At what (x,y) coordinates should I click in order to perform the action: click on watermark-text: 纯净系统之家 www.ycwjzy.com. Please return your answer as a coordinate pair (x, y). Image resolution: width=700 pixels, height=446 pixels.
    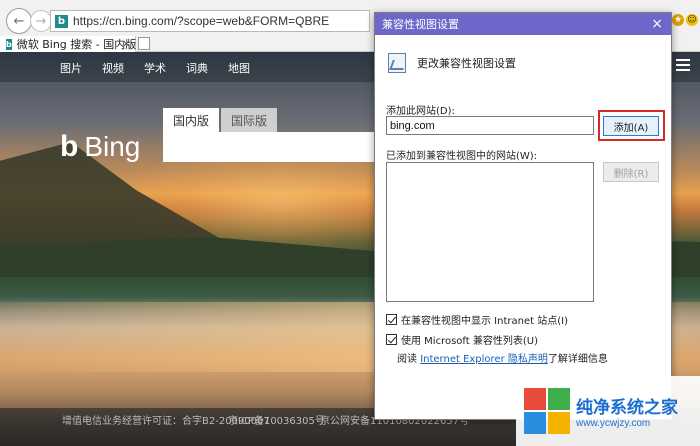
    Looking at the image, I should click on (627, 411).